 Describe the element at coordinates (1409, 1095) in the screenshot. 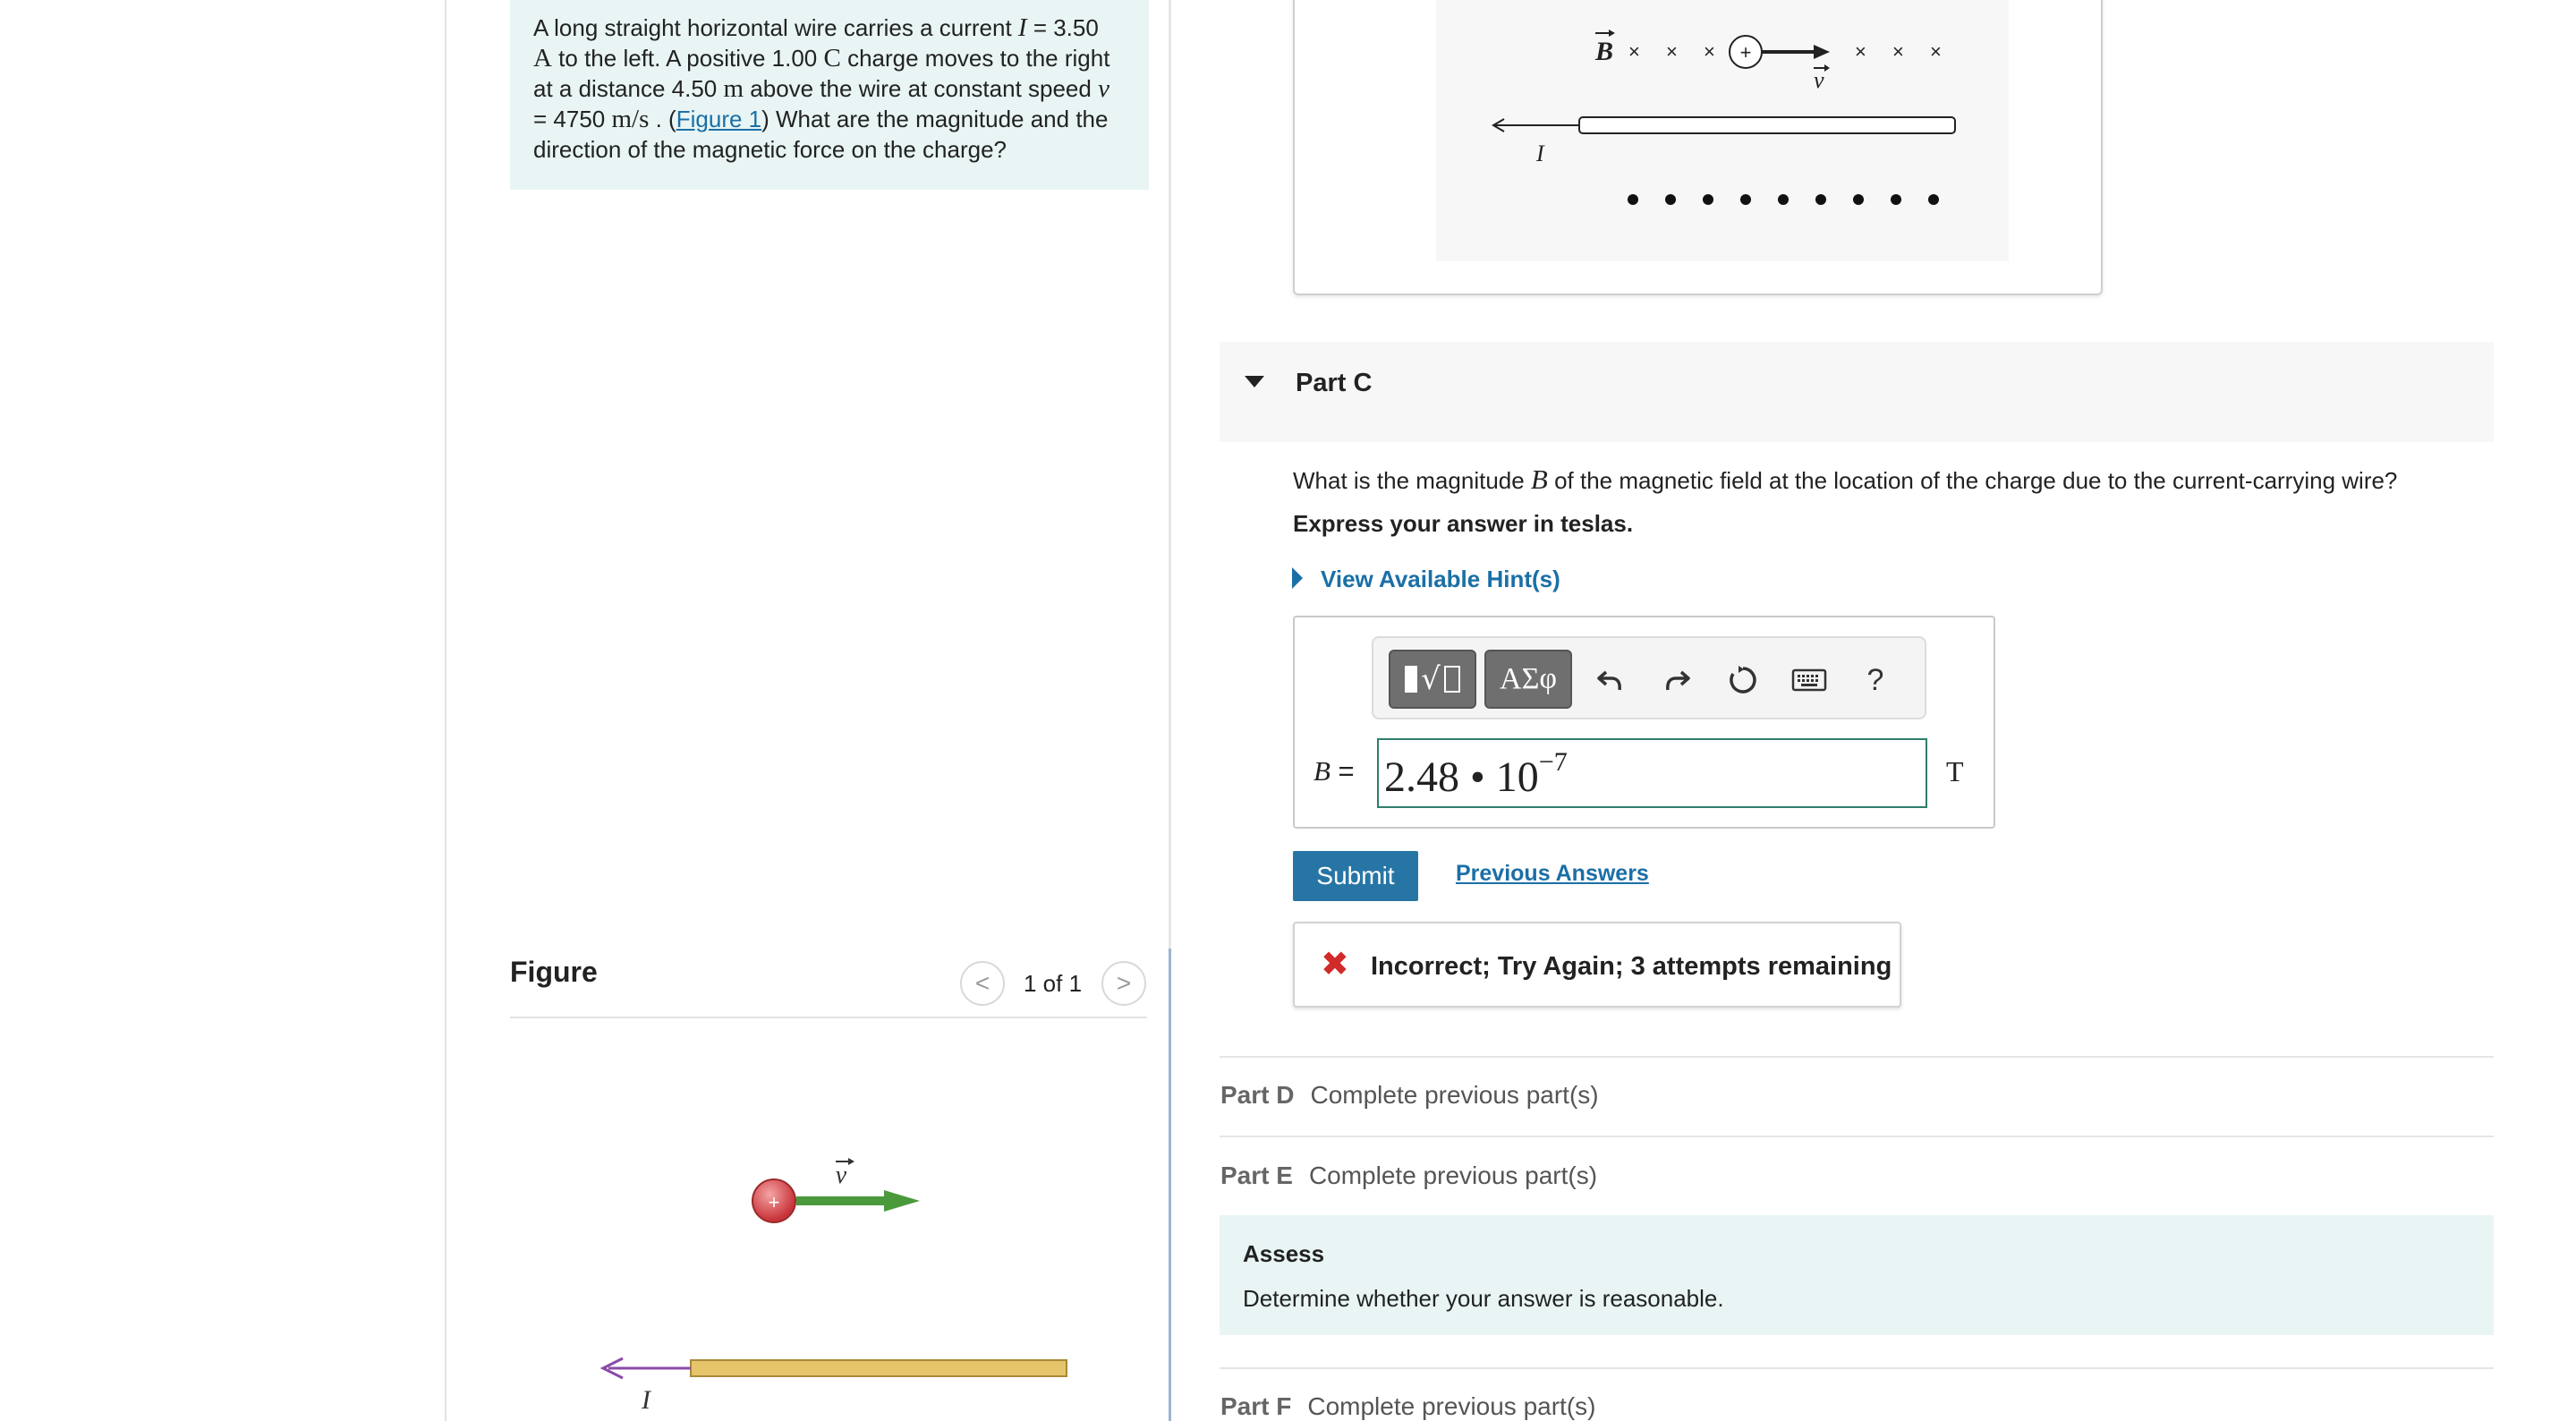

I see `part-d-row: Part D Complete previous part(s)` at that location.